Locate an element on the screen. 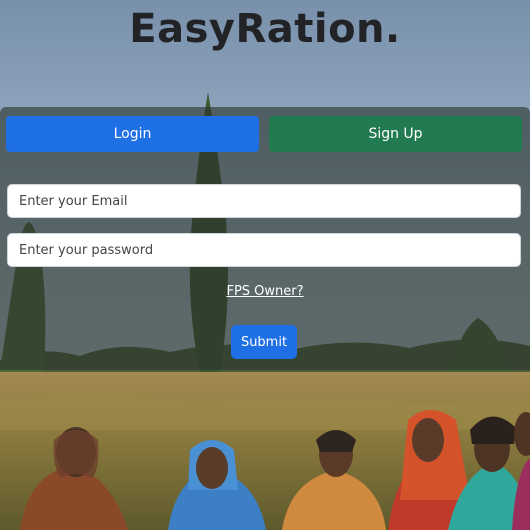 This screenshot has width=530, height=530. email-input is located at coordinates (264, 201).